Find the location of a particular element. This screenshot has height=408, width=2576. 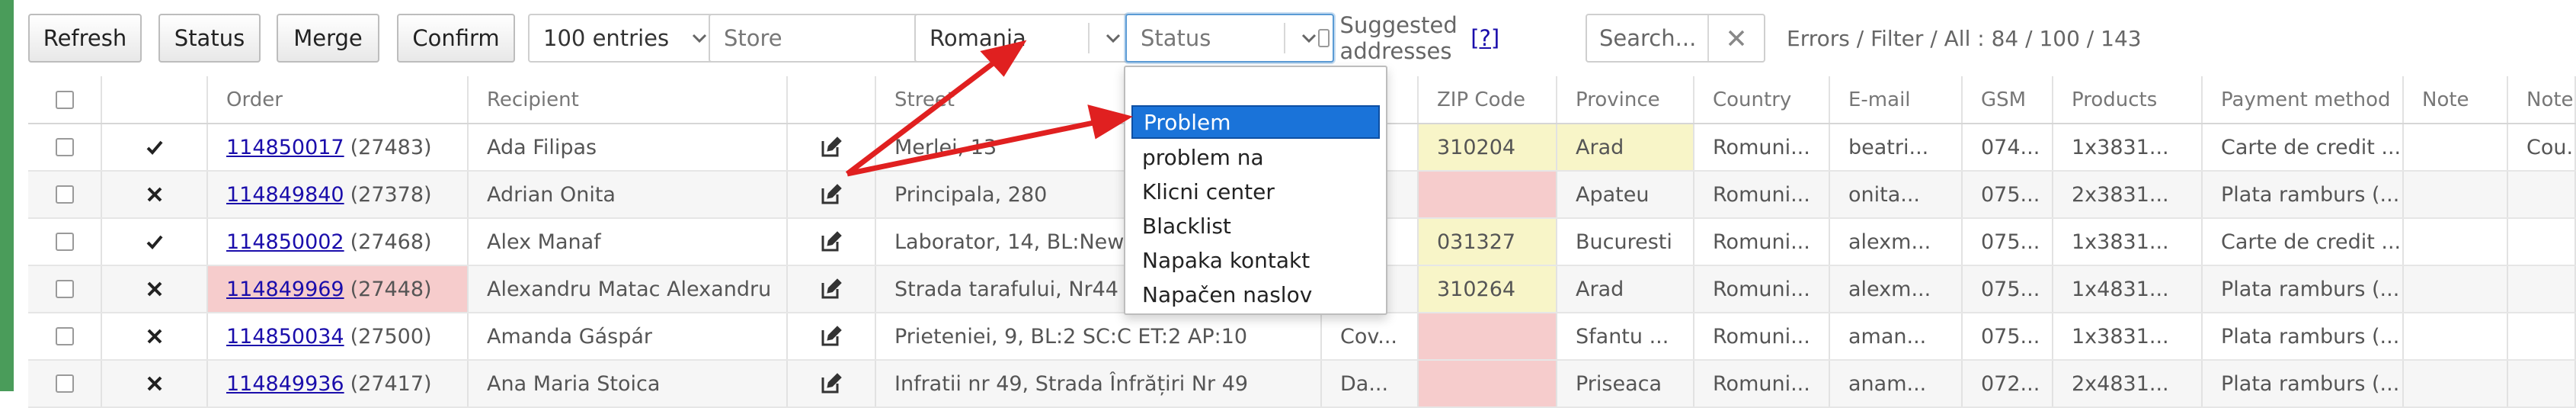

annotation-arrows is located at coordinates (989, 109).